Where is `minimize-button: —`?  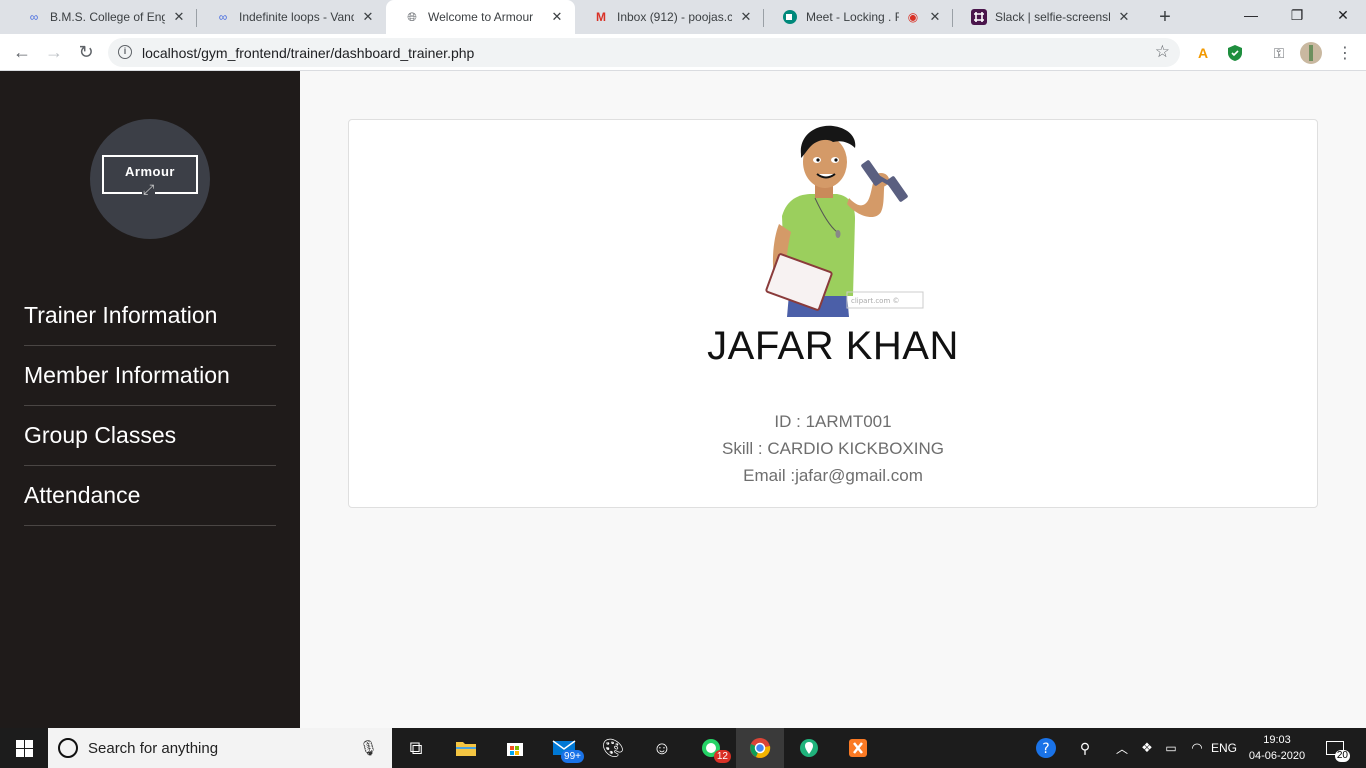 minimize-button: — is located at coordinates (1251, 15).